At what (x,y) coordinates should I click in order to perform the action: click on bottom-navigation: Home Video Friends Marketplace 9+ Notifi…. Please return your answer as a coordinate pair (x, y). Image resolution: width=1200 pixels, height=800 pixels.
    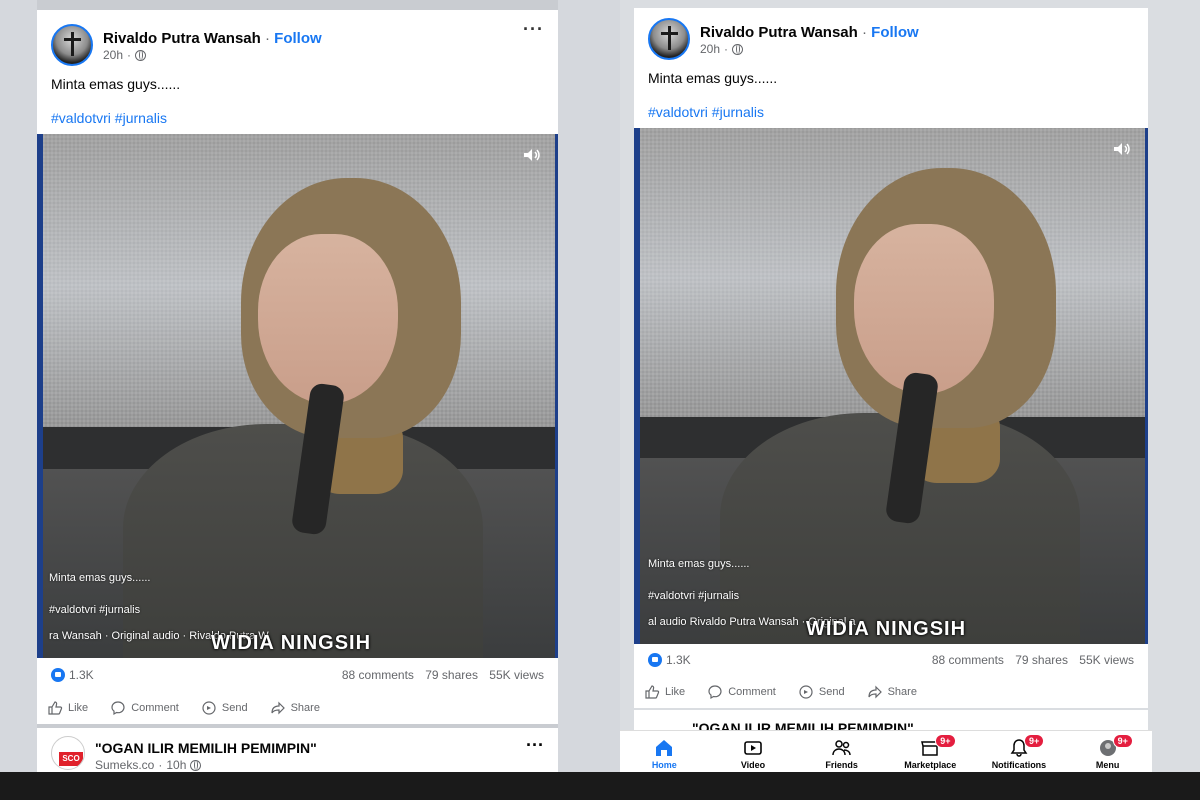
    Looking at the image, I should click on (886, 751).